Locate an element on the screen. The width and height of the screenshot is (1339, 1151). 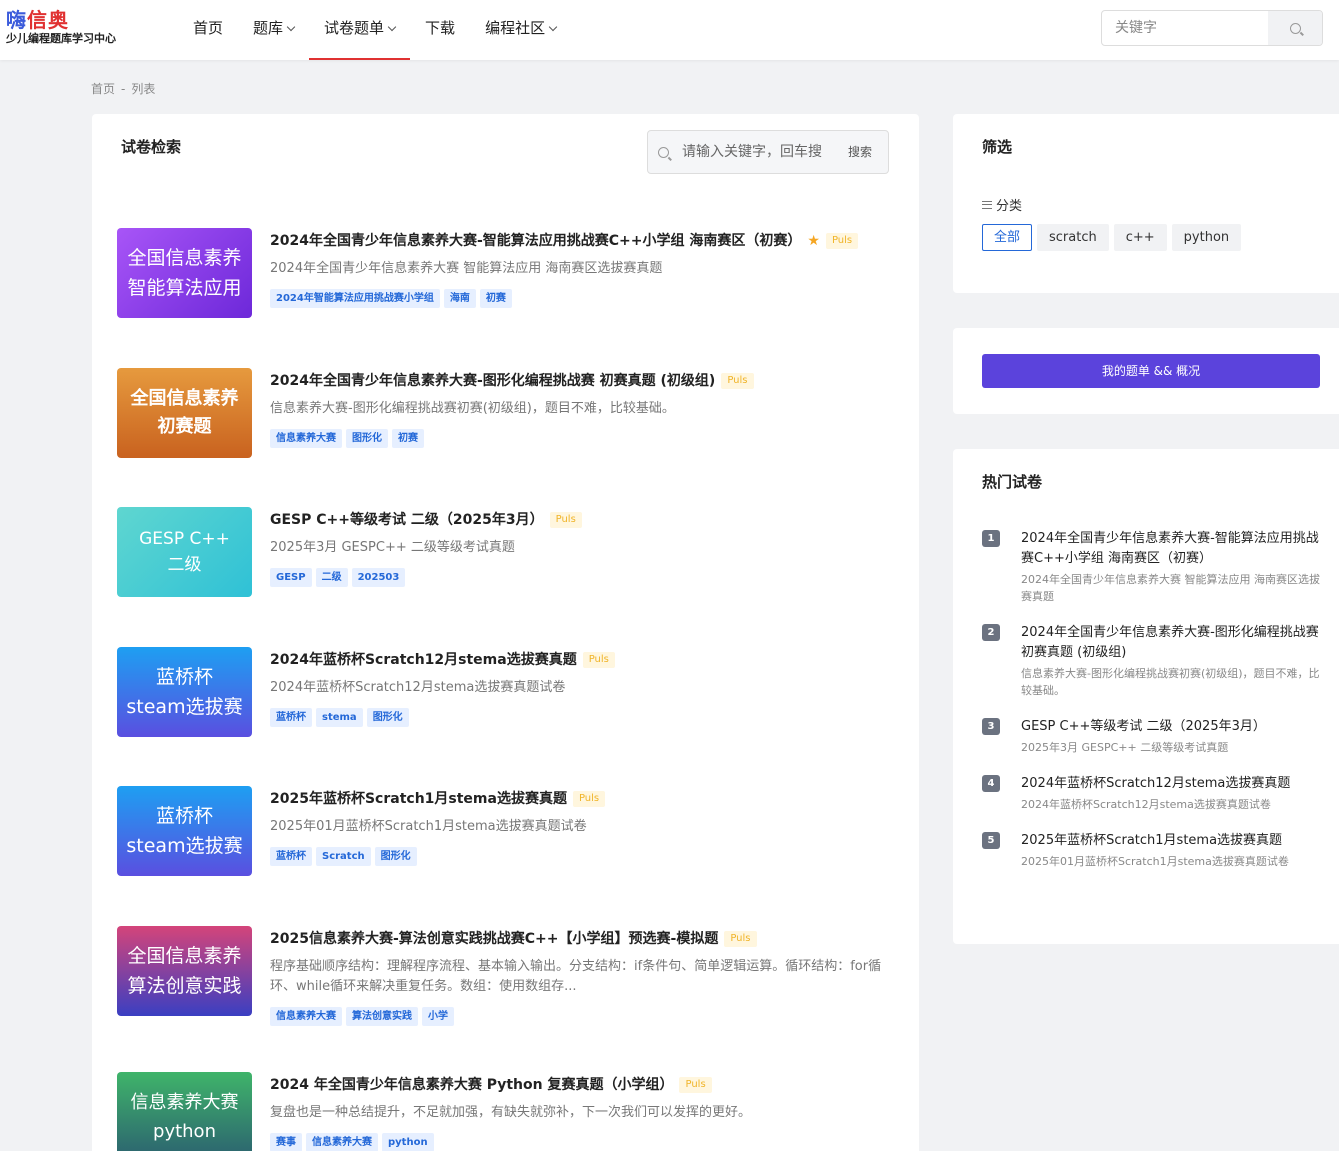
thumb-line: 二级 is located at coordinates (184, 565).